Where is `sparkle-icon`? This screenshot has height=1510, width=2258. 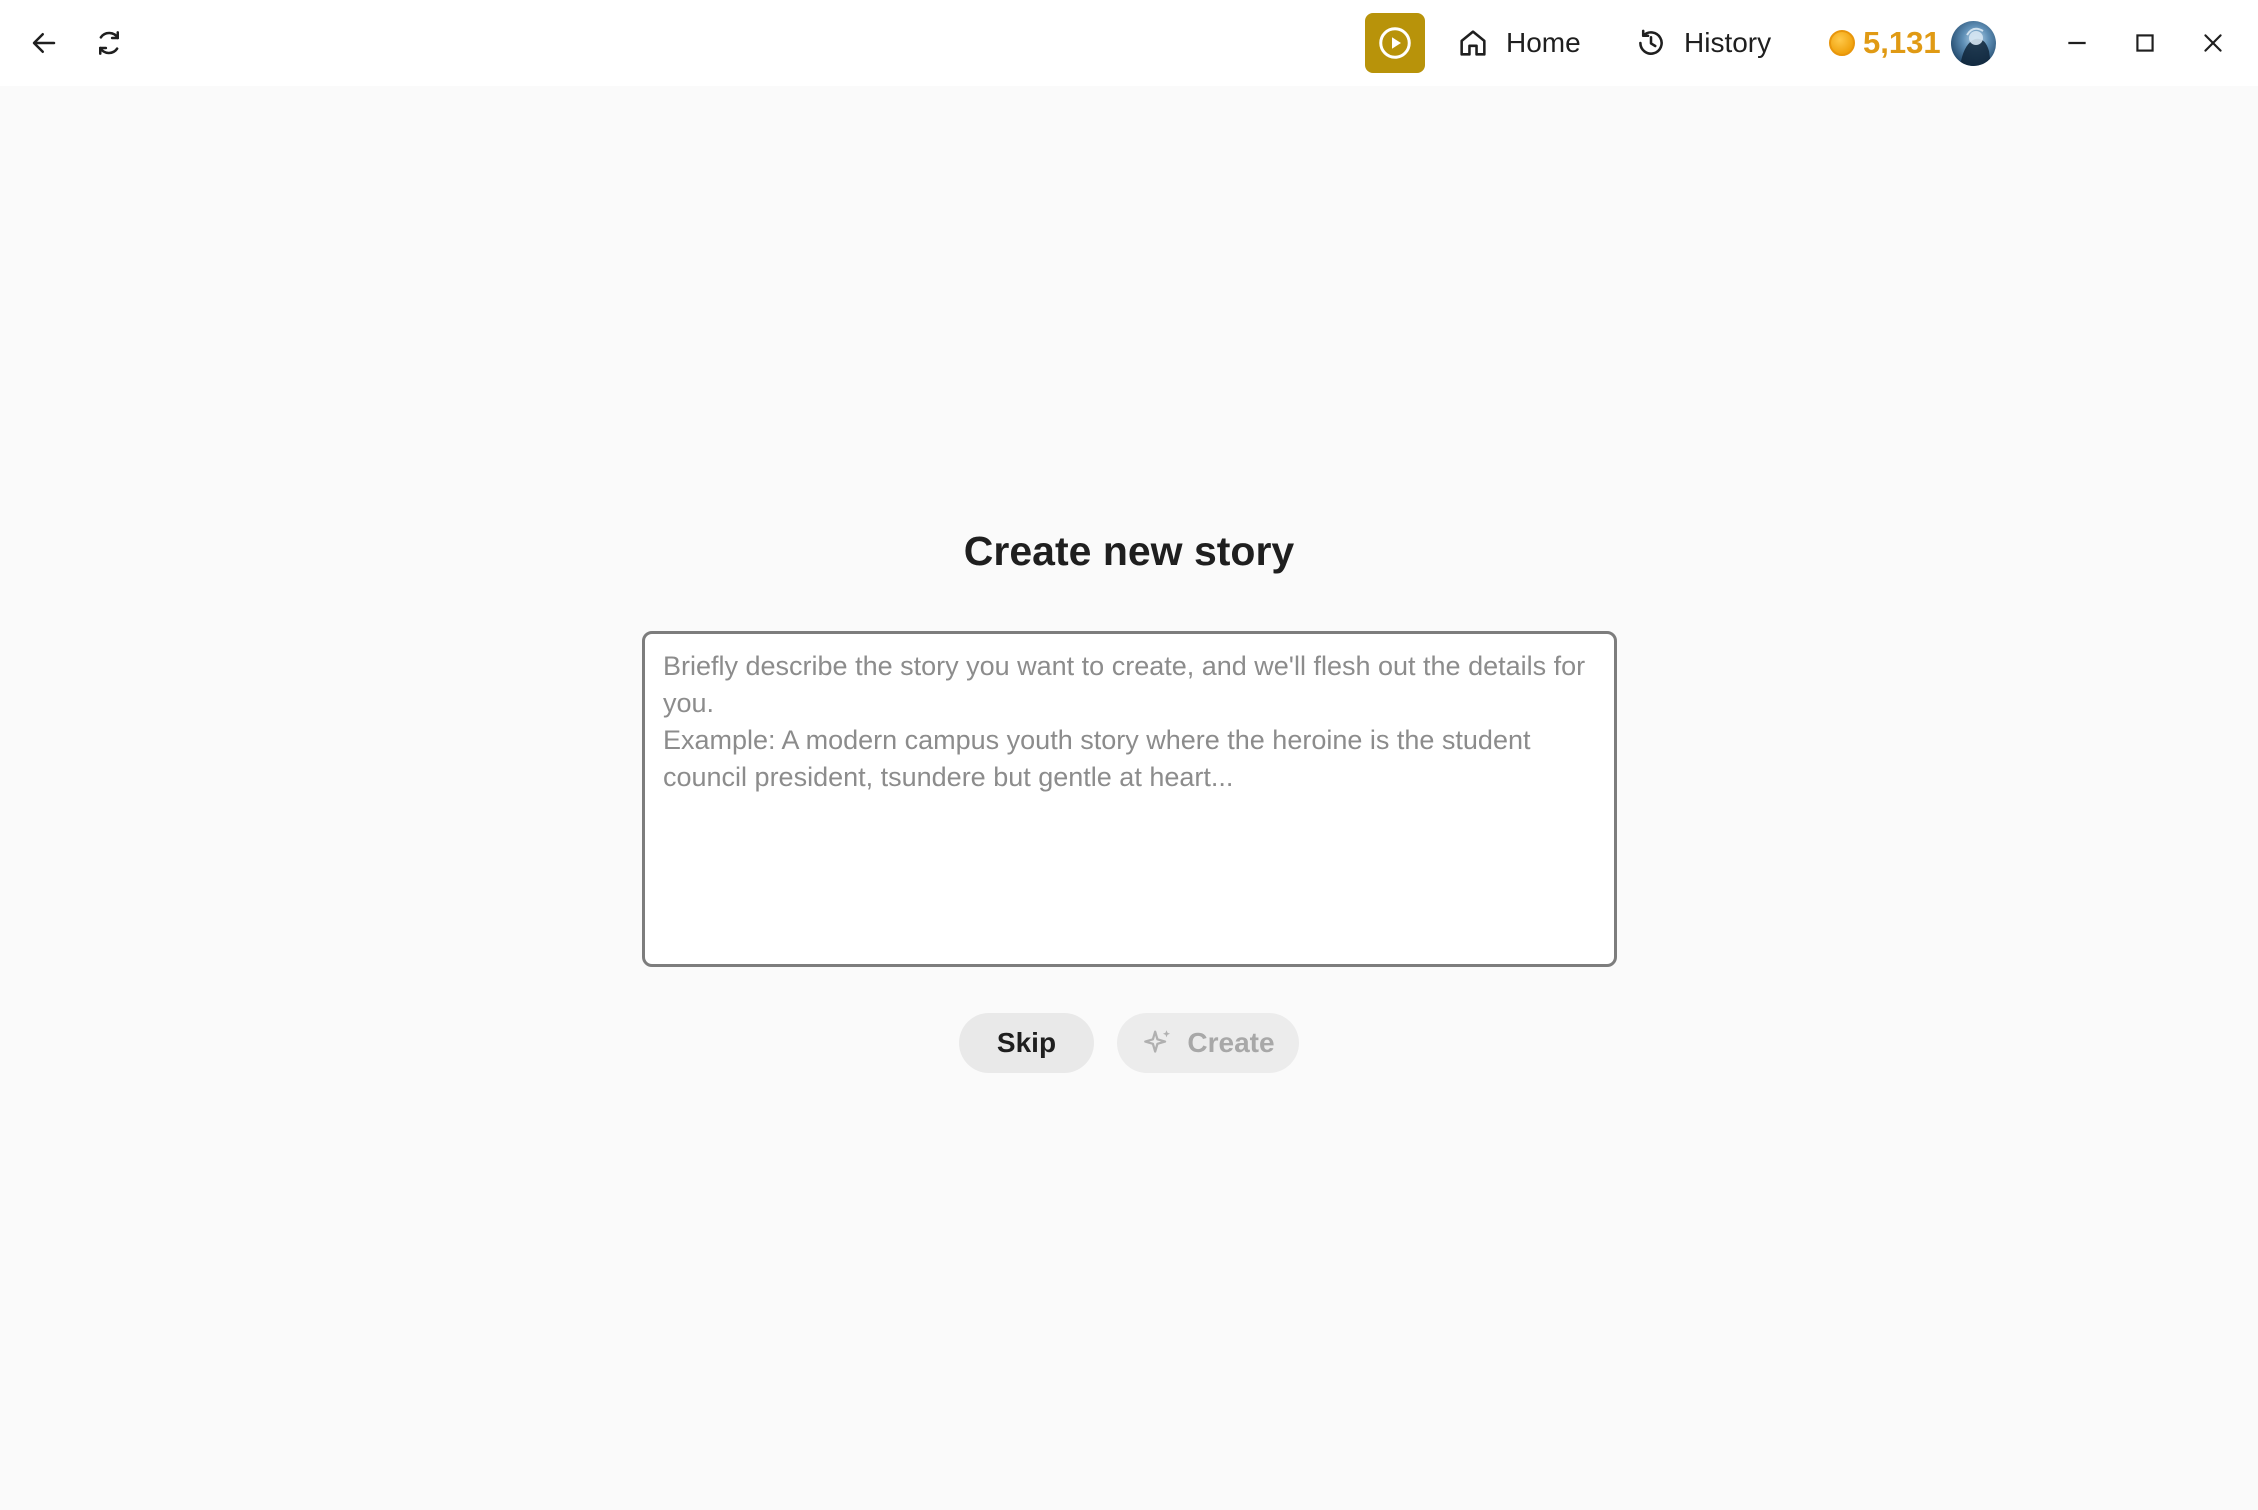 sparkle-icon is located at coordinates (1157, 1041).